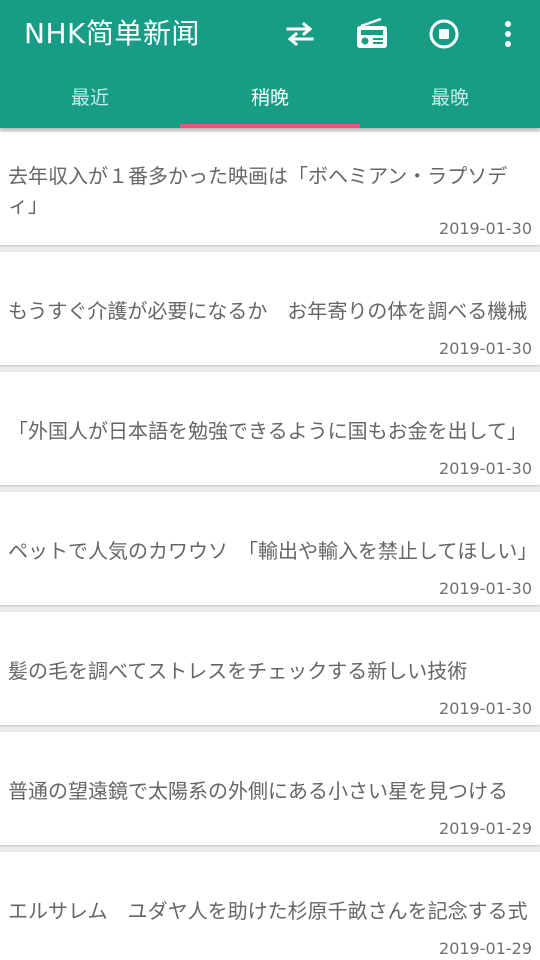 The width and height of the screenshot is (540, 960). What do you see at coordinates (268, 910) in the screenshot?
I see `news-title: エルサレム ユダヤ人を助けた杉原千畝さんを記念する式` at bounding box center [268, 910].